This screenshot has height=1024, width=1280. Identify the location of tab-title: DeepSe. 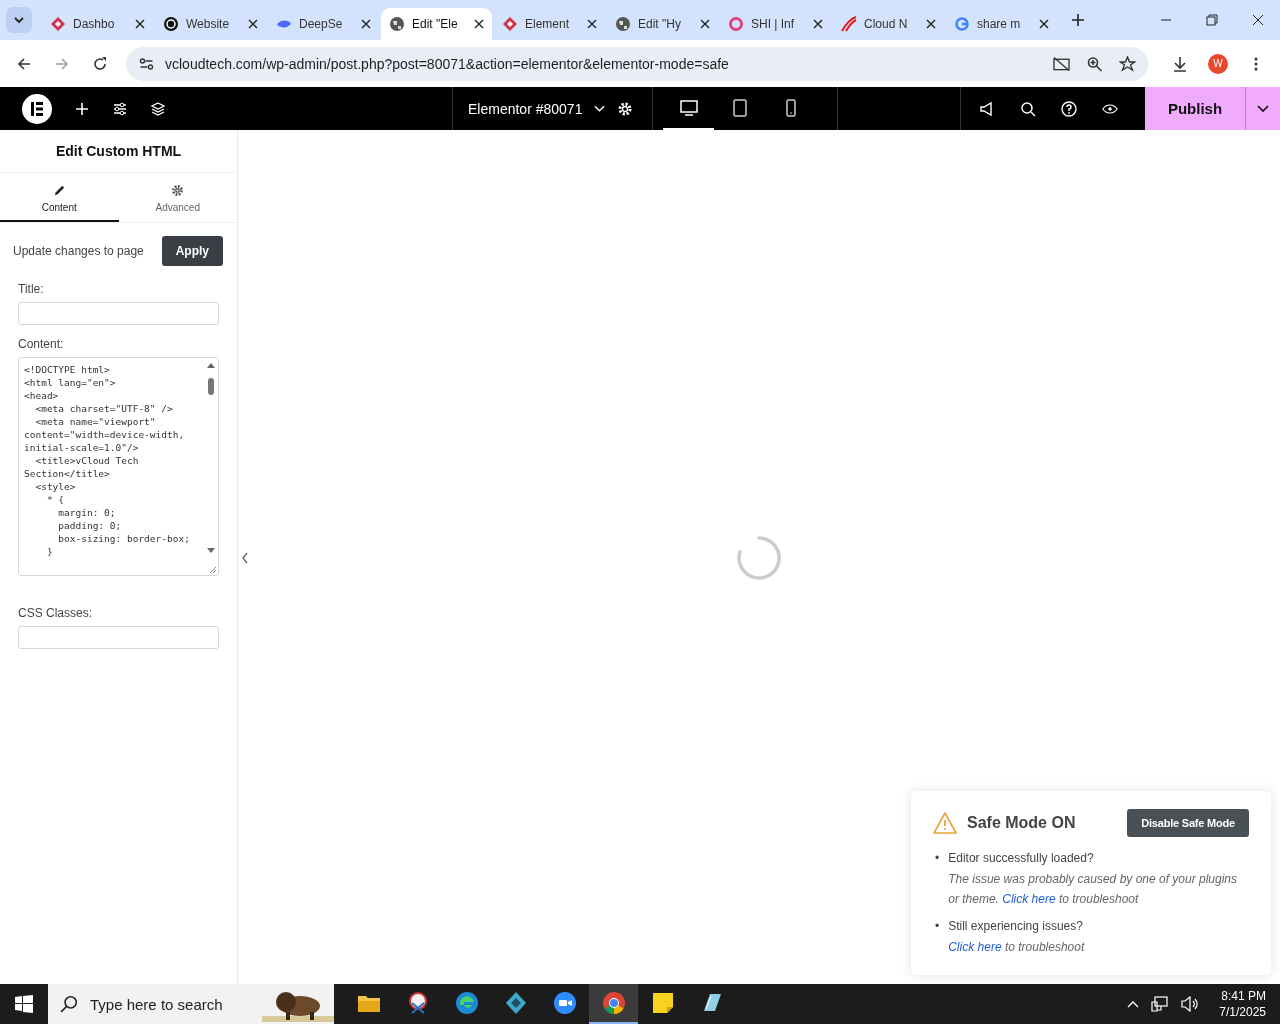
(321, 24).